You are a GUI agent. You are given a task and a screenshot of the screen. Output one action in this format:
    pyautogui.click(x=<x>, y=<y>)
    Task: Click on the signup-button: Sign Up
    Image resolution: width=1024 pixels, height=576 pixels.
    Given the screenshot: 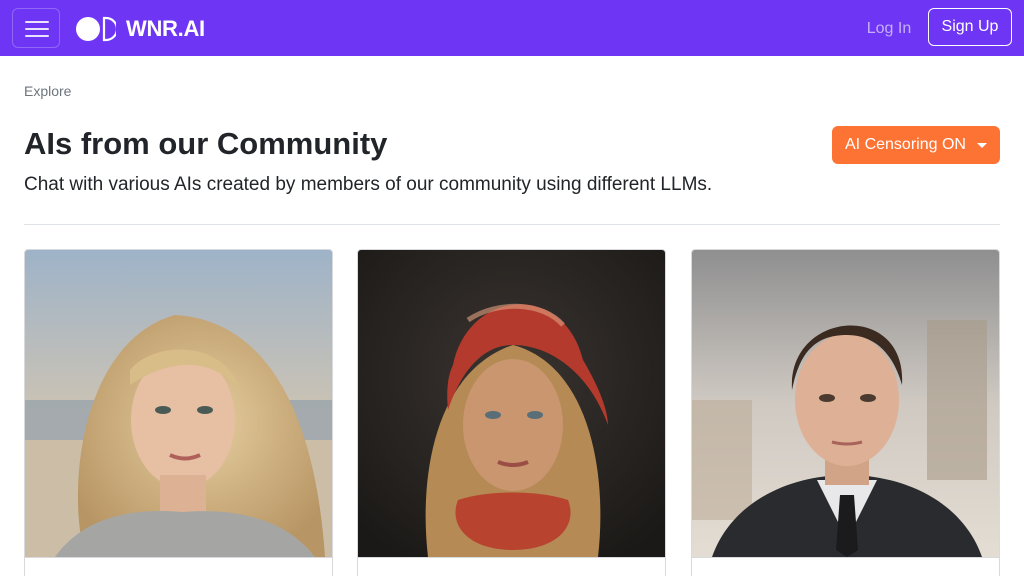 What is the action you would take?
    pyautogui.click(x=970, y=27)
    